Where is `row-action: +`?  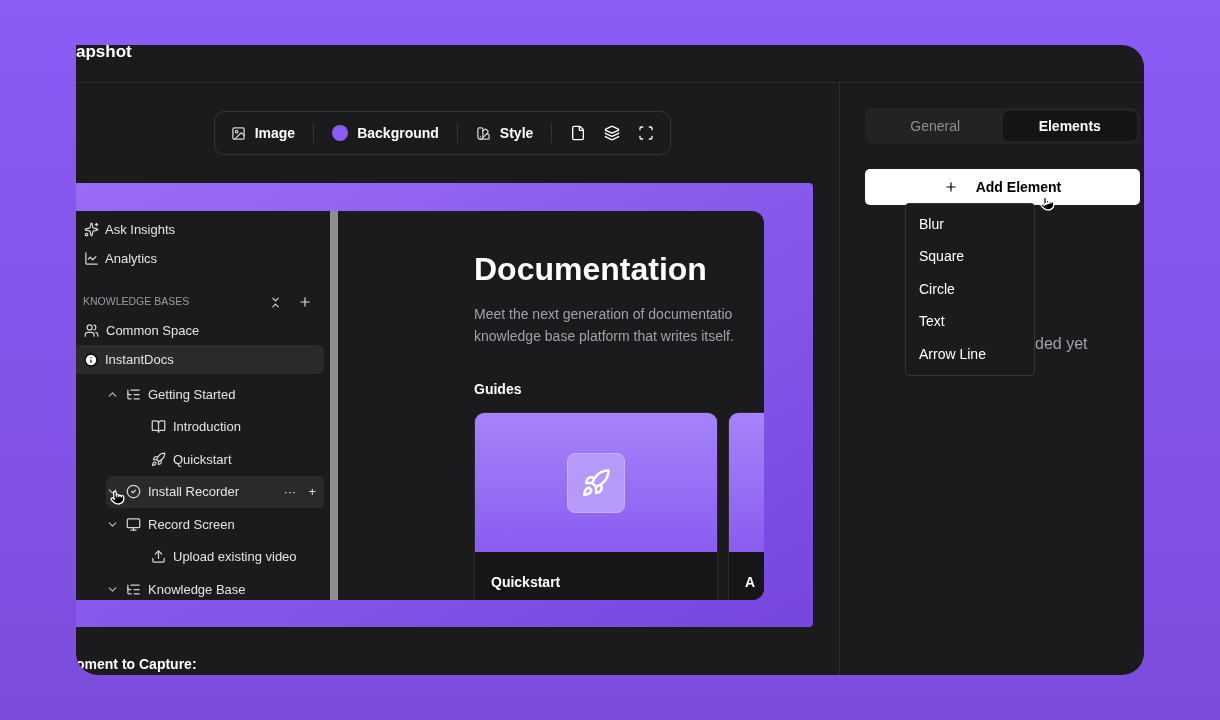
row-action: + is located at coordinates (312, 492).